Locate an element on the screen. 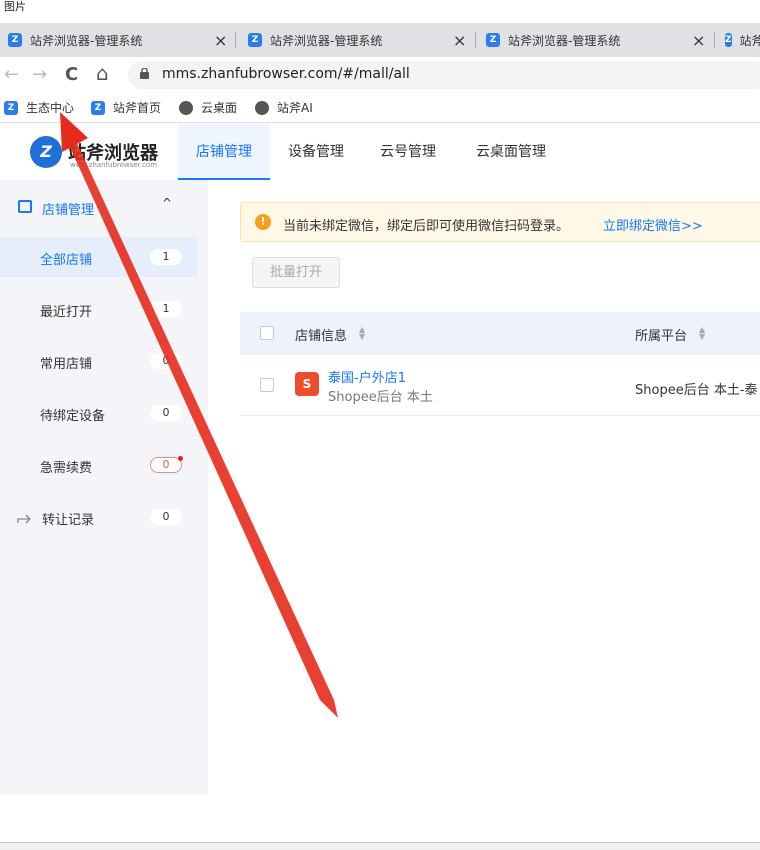 This screenshot has height=850, width=760. brand-logo: Z 站斧浏览器 www.zhanfubrowser.com is located at coordinates (94, 152).